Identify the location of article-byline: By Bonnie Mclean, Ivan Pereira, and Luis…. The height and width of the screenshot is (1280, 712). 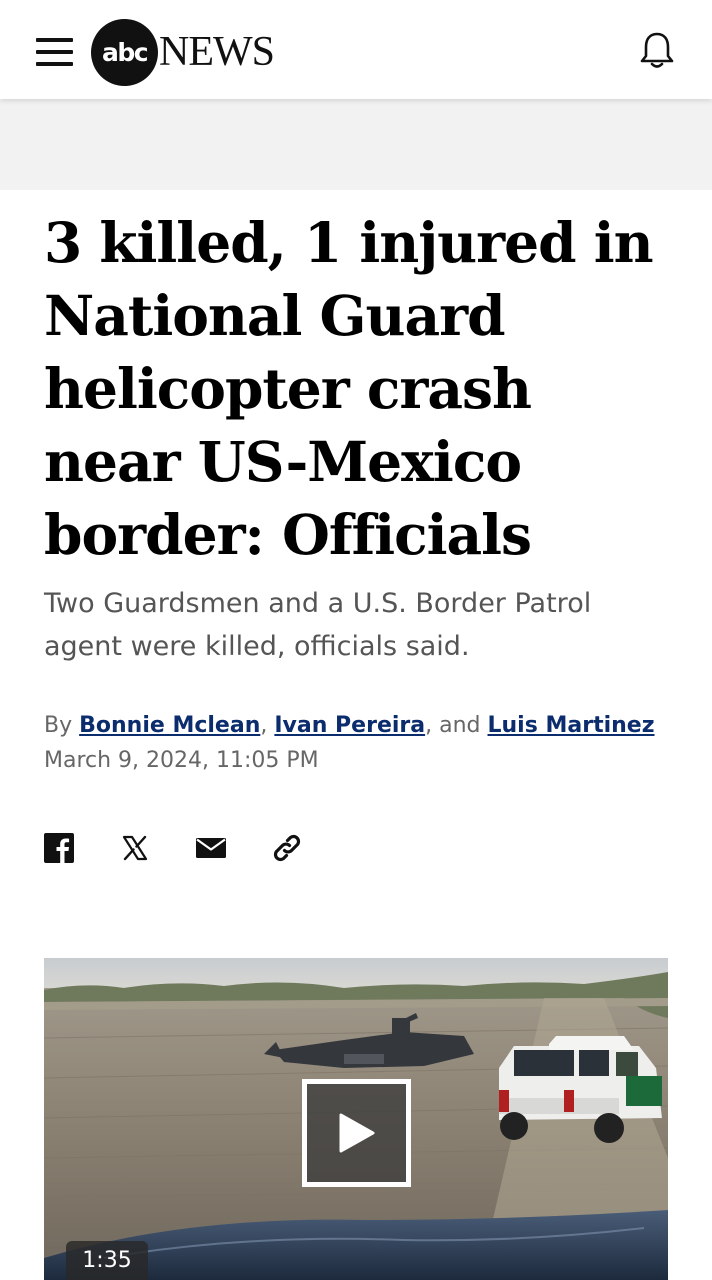
(364, 726).